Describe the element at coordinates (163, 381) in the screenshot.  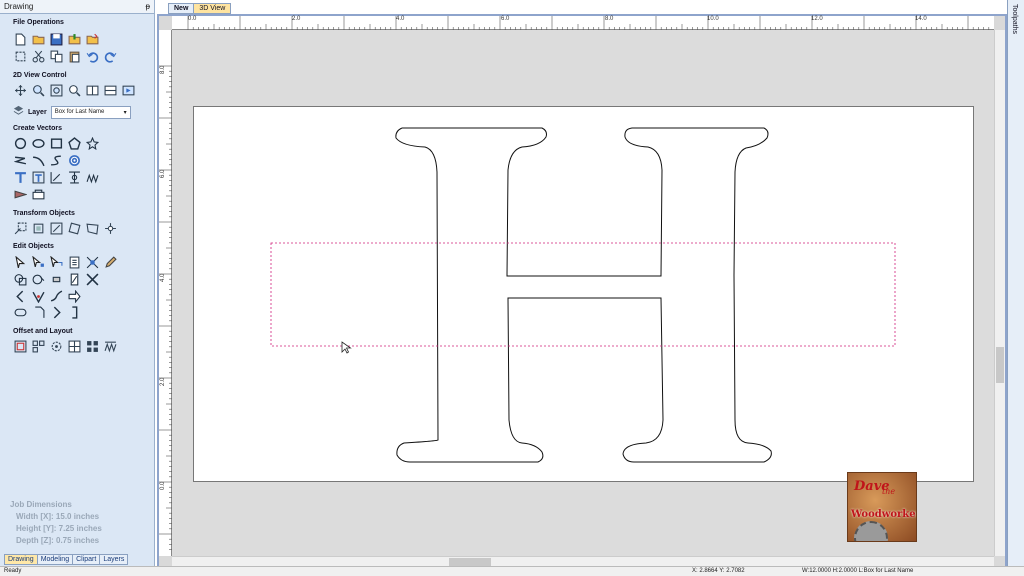
I see `ruler-left-label: 2.0` at that location.